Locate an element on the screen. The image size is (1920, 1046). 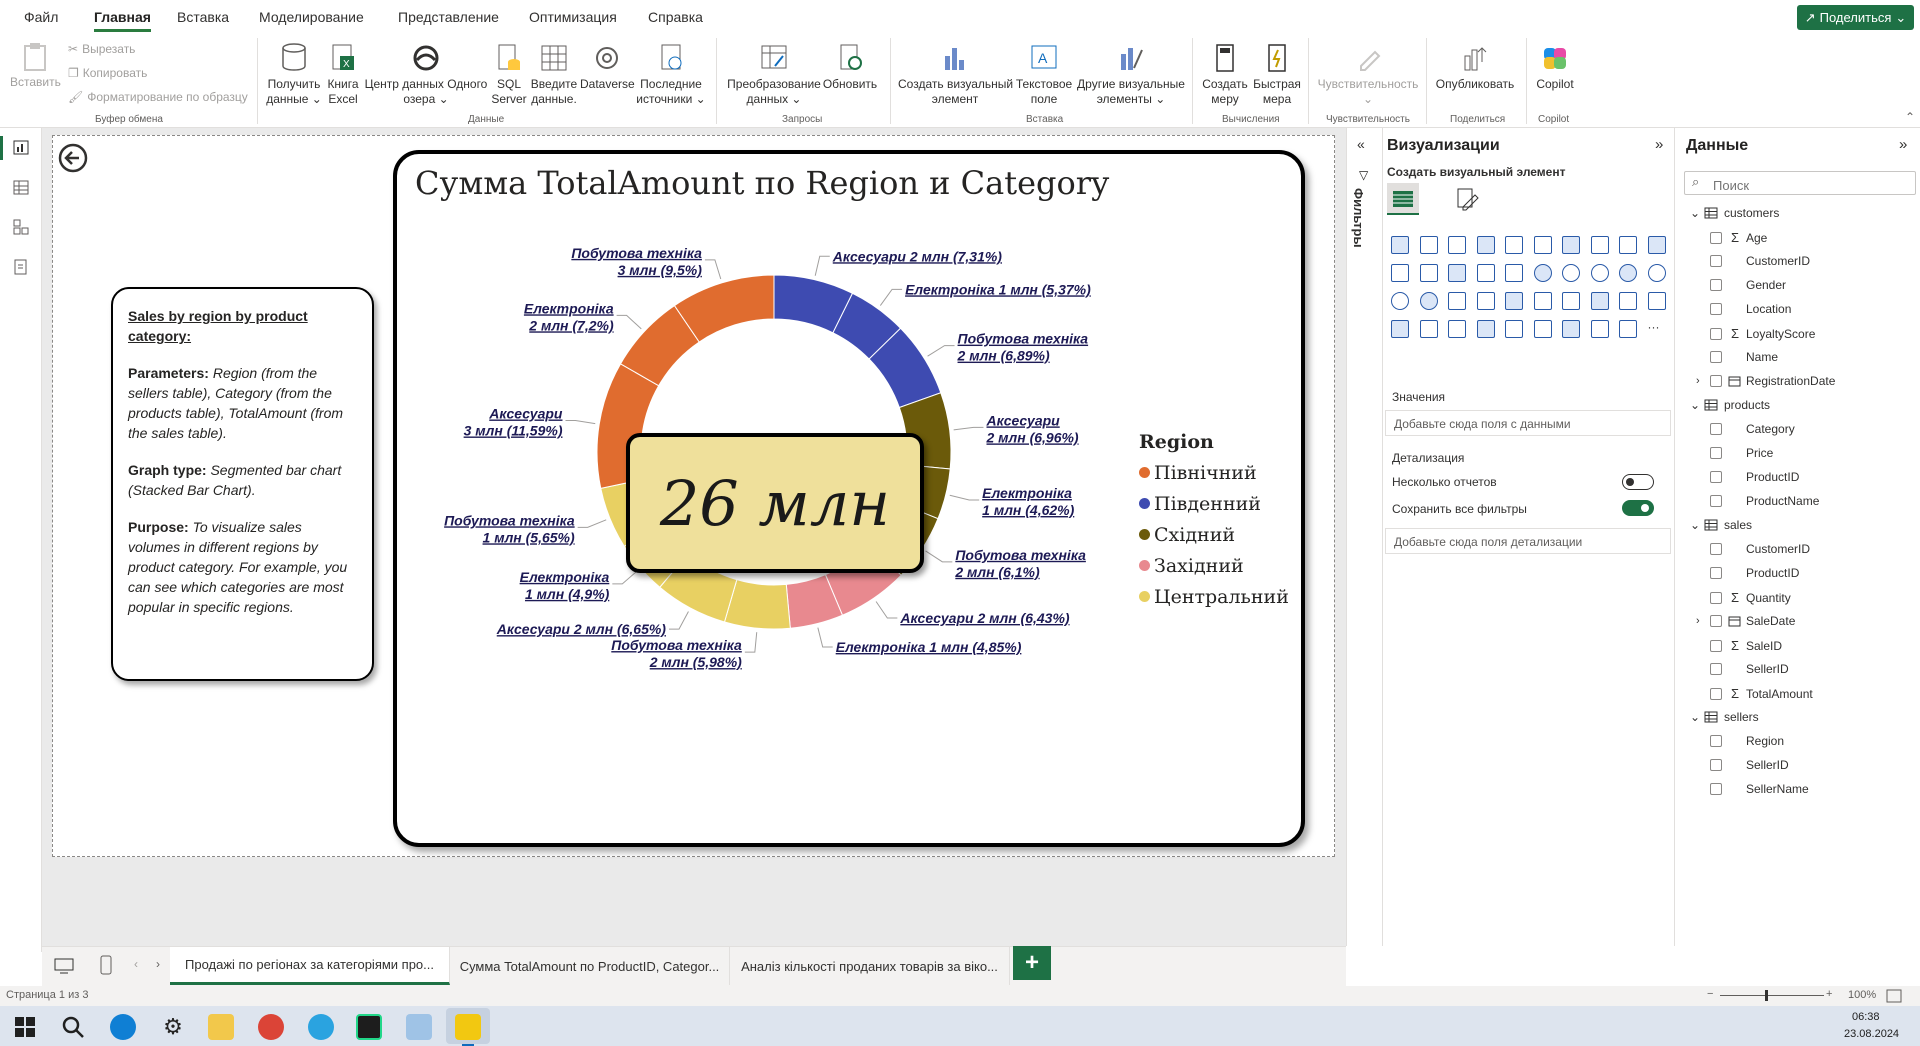
keep-filters-toggle is located at coordinates (1638, 508).